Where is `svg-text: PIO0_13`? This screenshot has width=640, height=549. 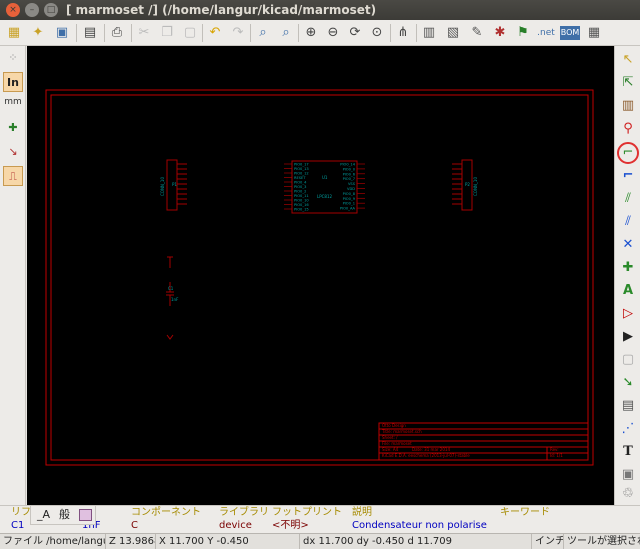
svg-text: PIO0_13 is located at coordinates (301, 169).